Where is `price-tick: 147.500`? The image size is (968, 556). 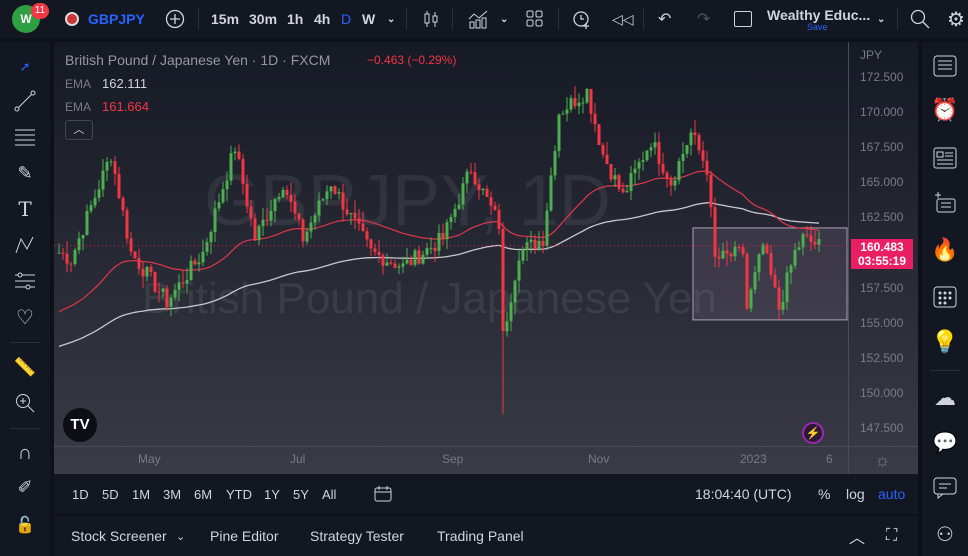
price-tick: 147.500 is located at coordinates (882, 428).